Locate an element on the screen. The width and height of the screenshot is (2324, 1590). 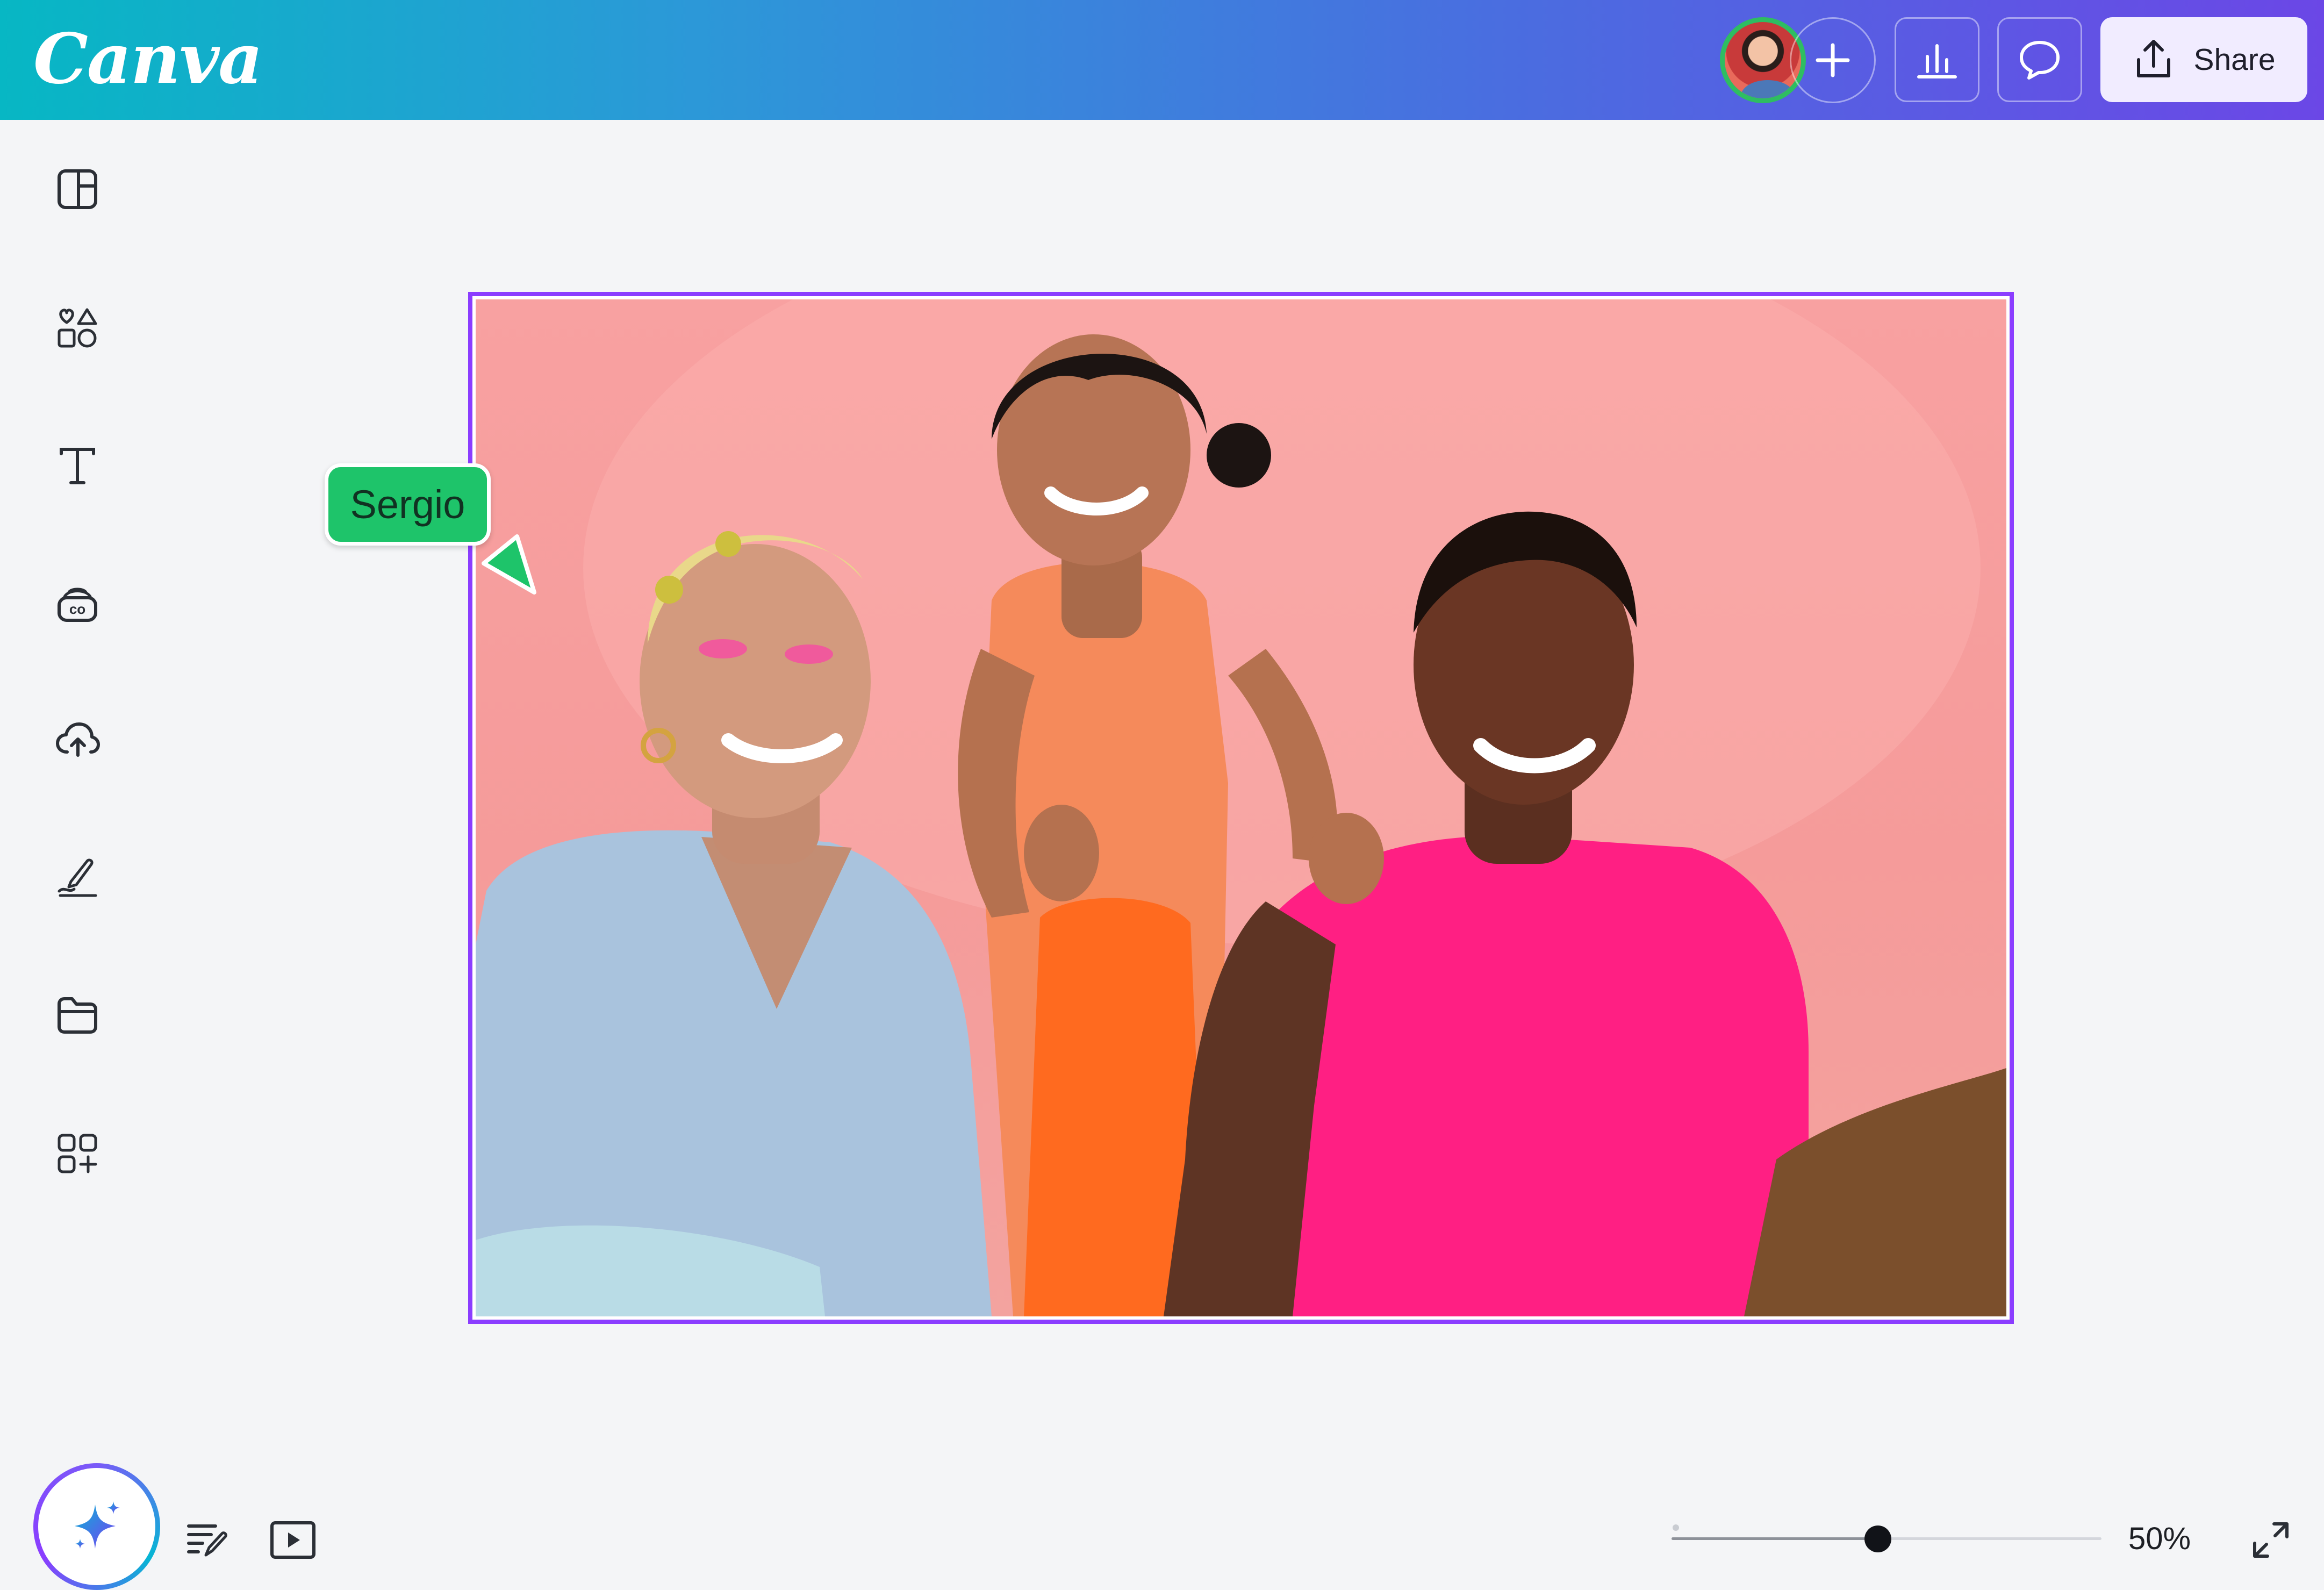
expand-icon is located at coordinates (2271, 1540).